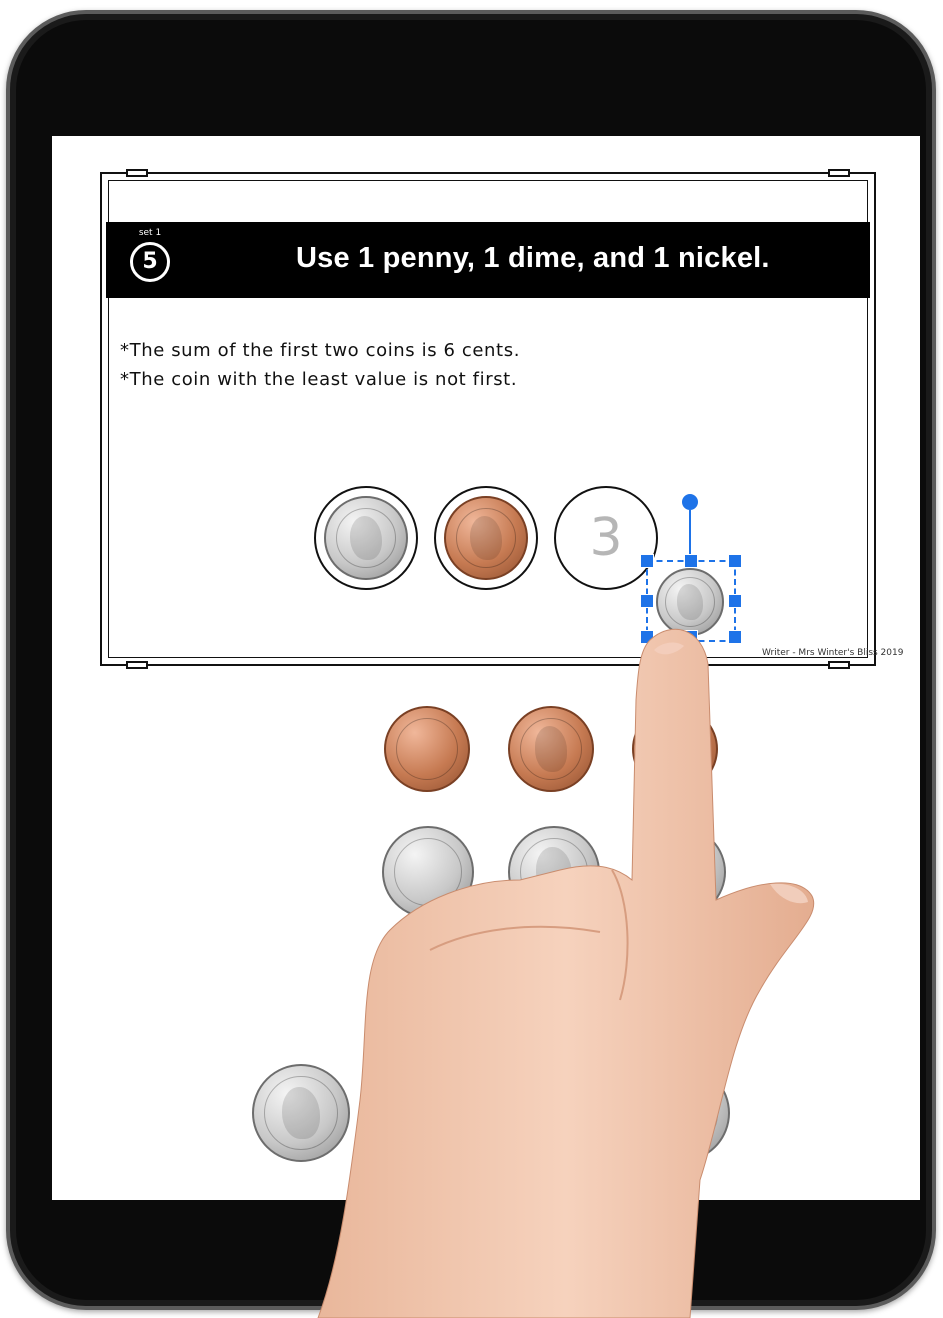  I want to click on rotate-handle, so click(690, 502).